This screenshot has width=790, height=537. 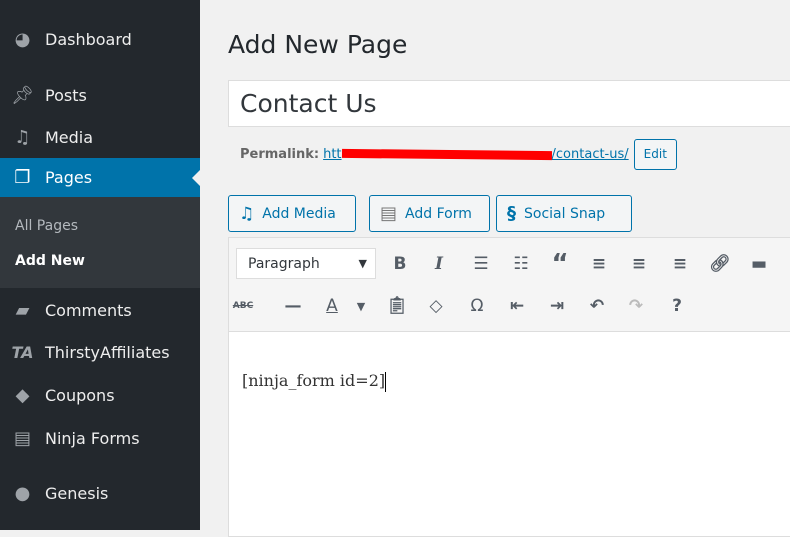 What do you see at coordinates (22, 39) in the screenshot?
I see `dashboard-icon: ◕` at bounding box center [22, 39].